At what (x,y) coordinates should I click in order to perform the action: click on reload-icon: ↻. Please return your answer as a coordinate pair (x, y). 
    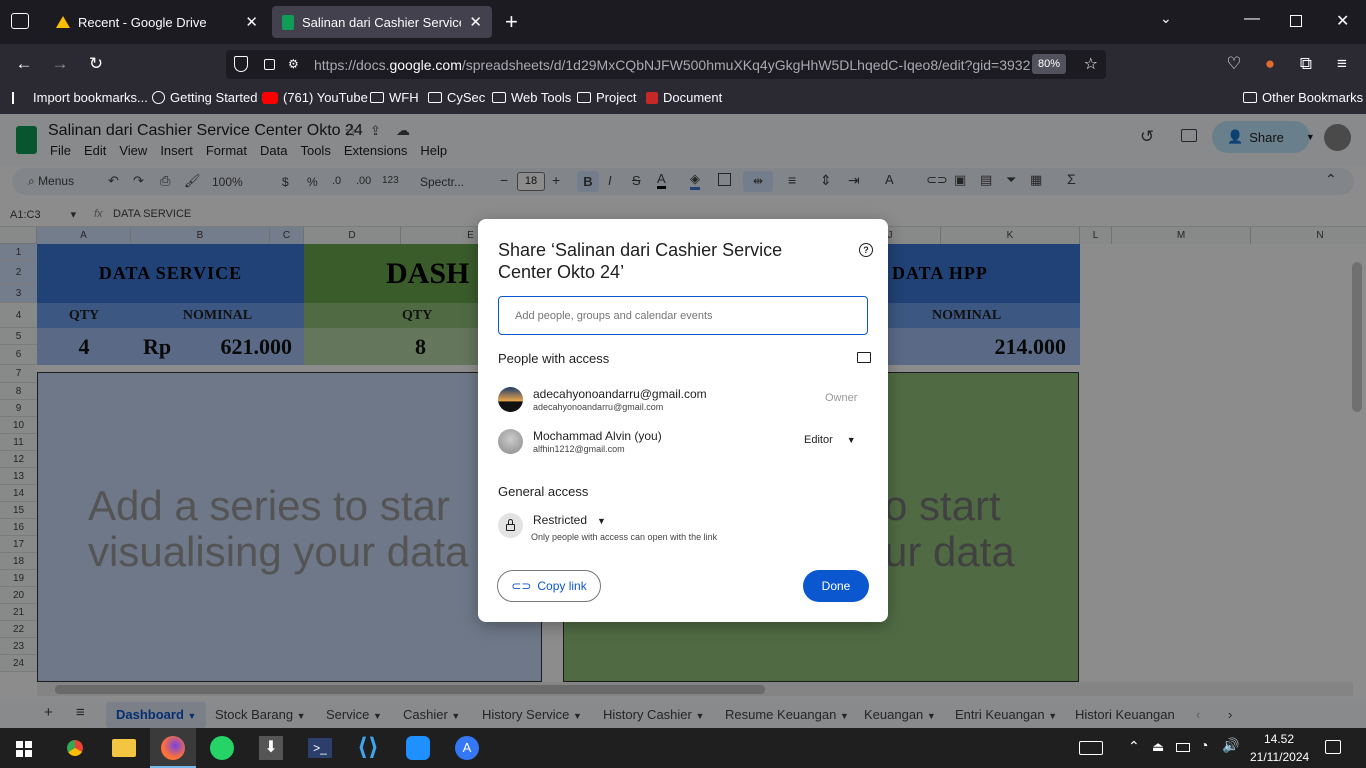
    Looking at the image, I should click on (96, 64).